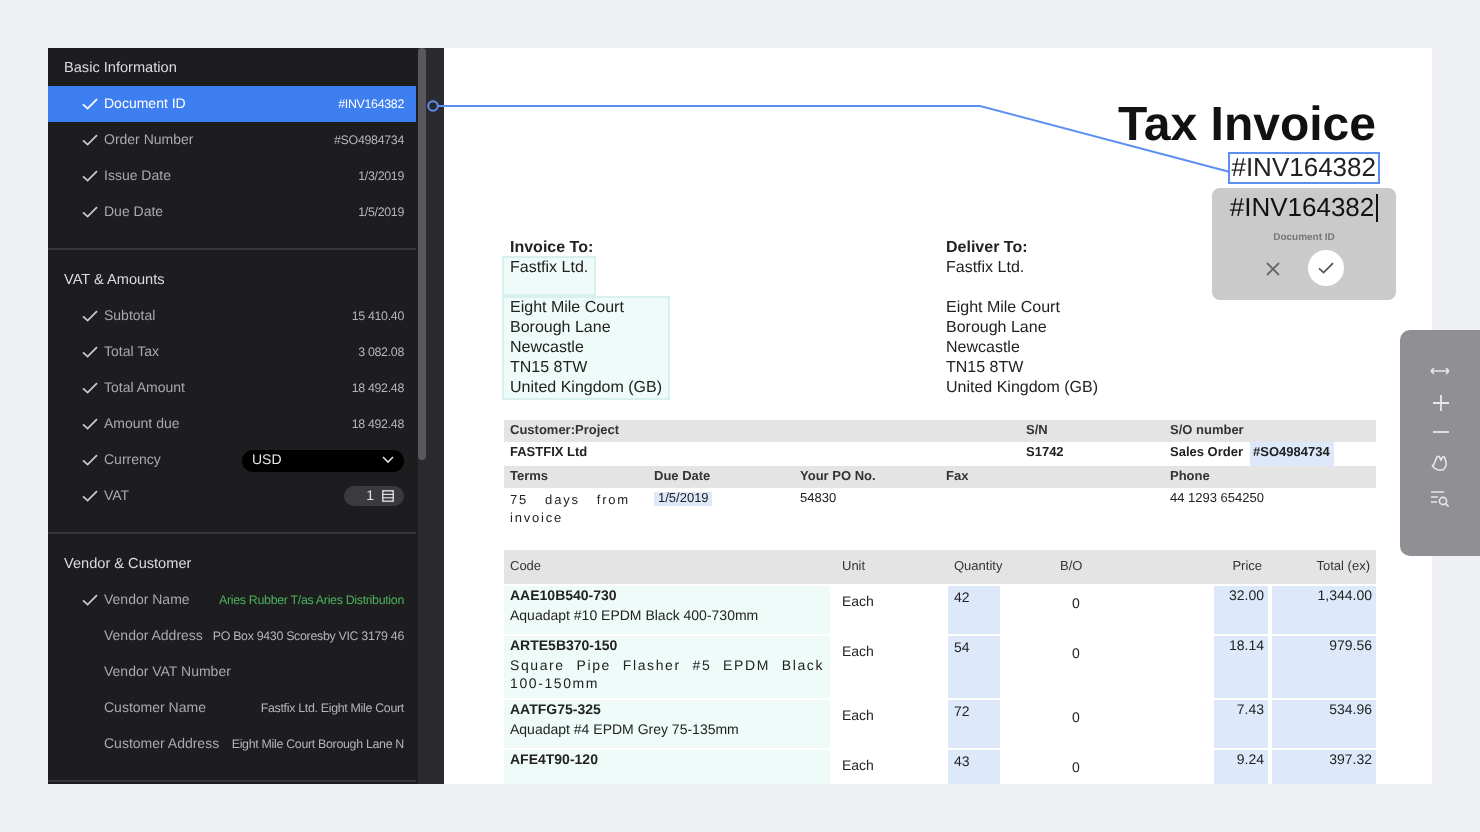 Image resolution: width=1480 pixels, height=832 pixels. I want to click on document-id-input: #INV164382, so click(1304, 207).